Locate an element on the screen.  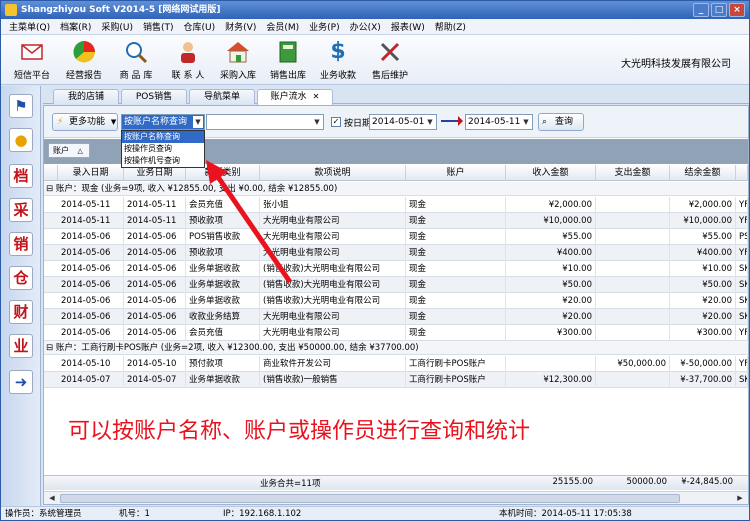
tab-pos-sales: POS销售 is located at coordinates (154, 96).